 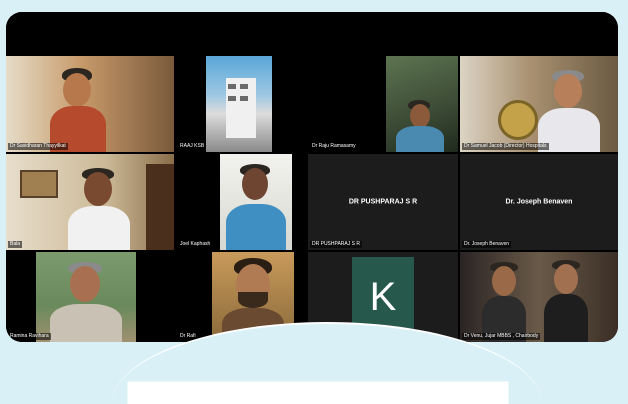 What do you see at coordinates (334, 146) in the screenshot?
I see `participant-name: Dr Raju Ramasamy` at bounding box center [334, 146].